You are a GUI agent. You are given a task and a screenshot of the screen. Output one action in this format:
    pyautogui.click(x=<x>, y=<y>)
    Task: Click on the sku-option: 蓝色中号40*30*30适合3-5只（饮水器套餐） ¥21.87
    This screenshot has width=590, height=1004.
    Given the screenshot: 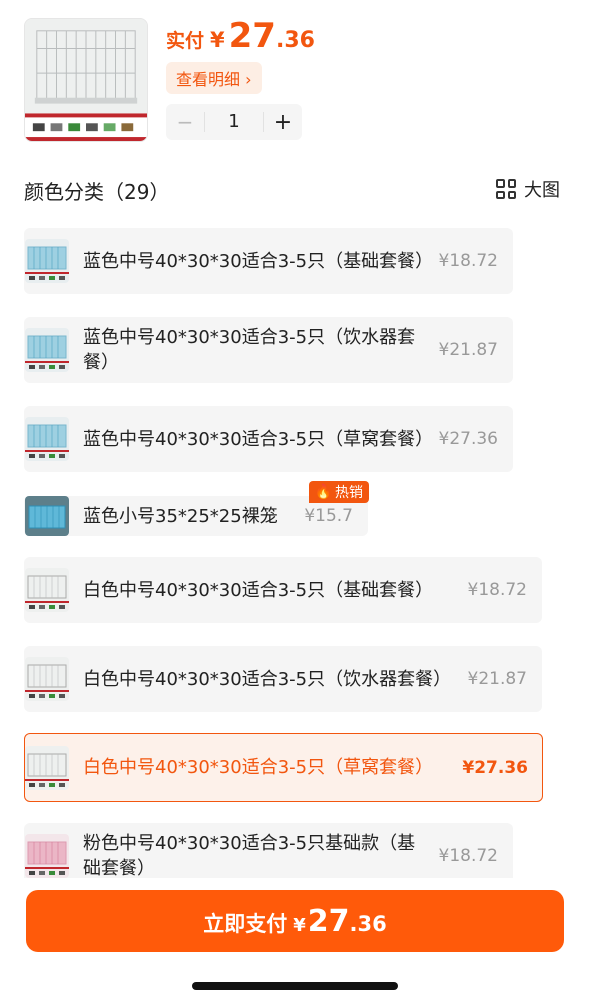 What is the action you would take?
    pyautogui.click(x=268, y=350)
    